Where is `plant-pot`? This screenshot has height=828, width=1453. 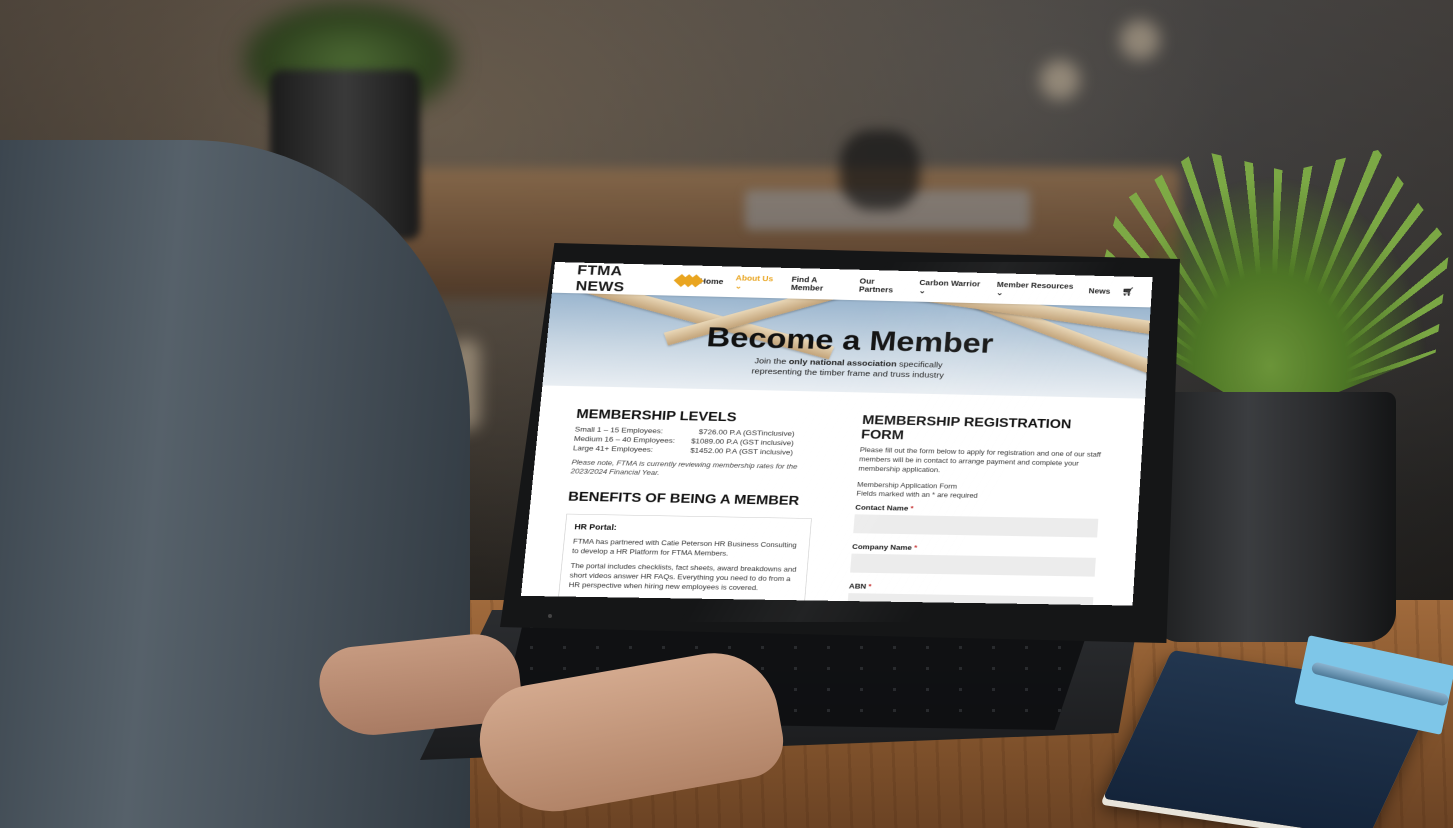 plant-pot is located at coordinates (1273, 517).